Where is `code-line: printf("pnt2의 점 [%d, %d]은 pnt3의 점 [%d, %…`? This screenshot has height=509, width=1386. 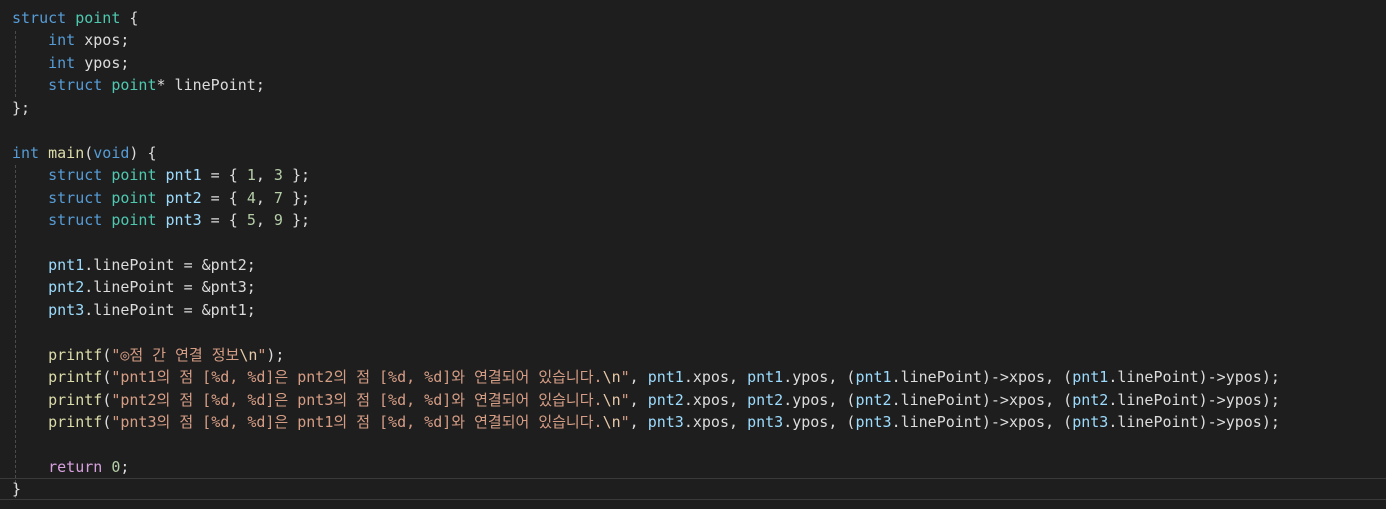
code-line: printf("pnt2의 점 [%d, %d]은 pnt3의 점 [%d, %… is located at coordinates (646, 400).